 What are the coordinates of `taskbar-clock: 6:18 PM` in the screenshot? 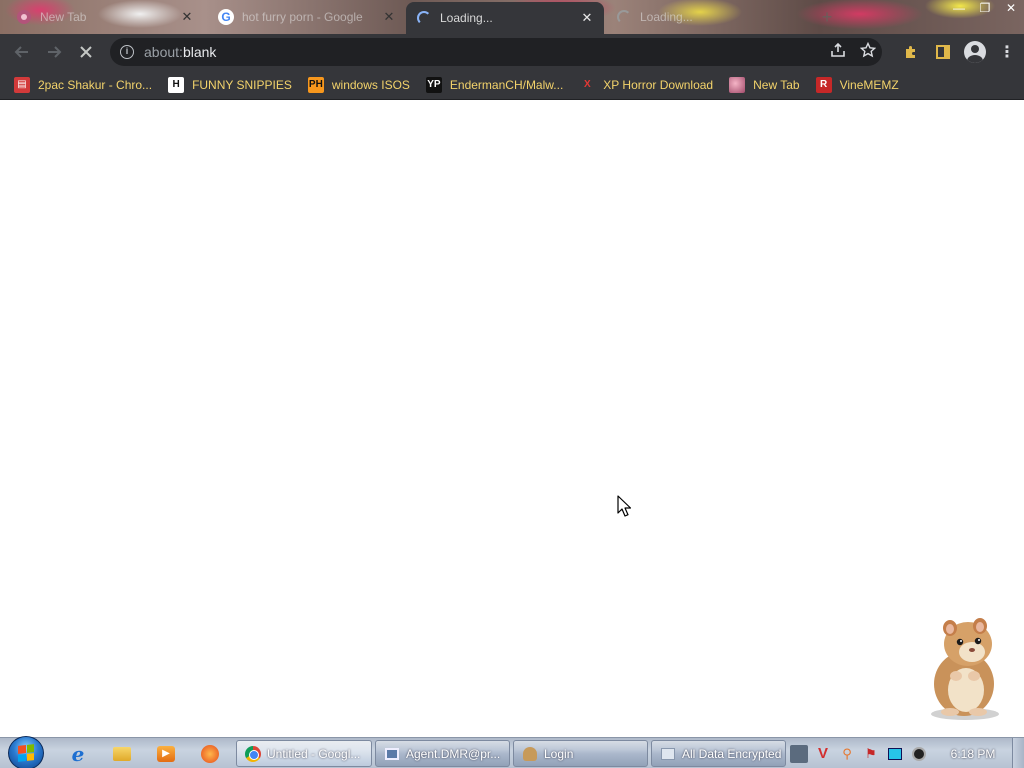 It's located at (973, 753).